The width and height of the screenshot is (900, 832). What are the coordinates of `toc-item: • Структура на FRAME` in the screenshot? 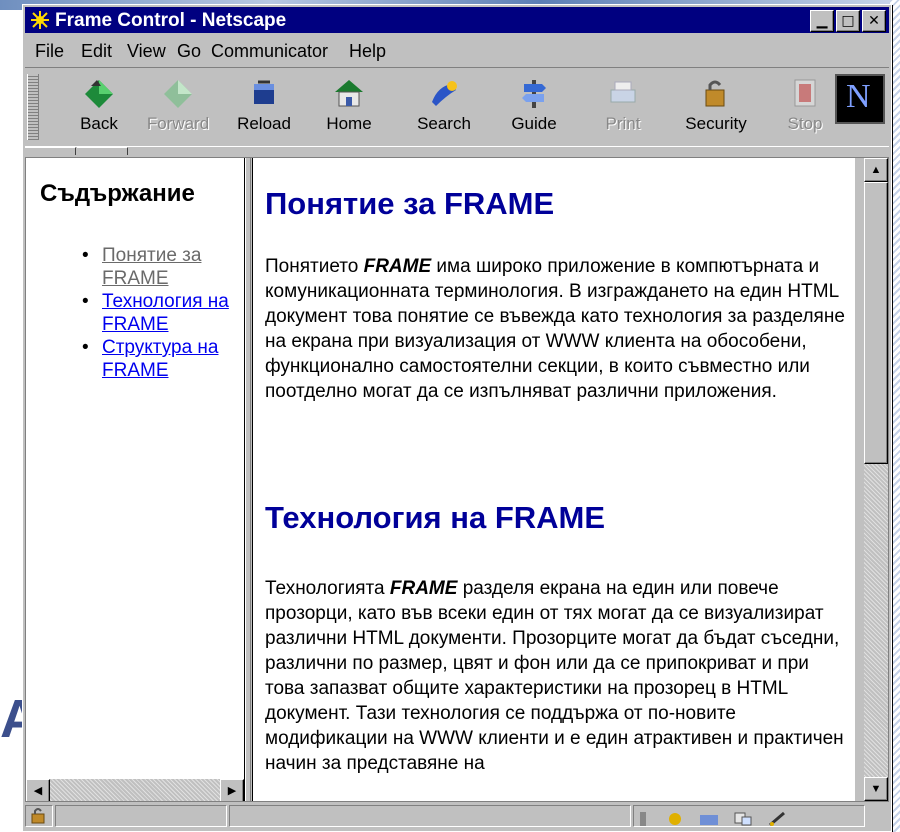 It's located at (154, 359).